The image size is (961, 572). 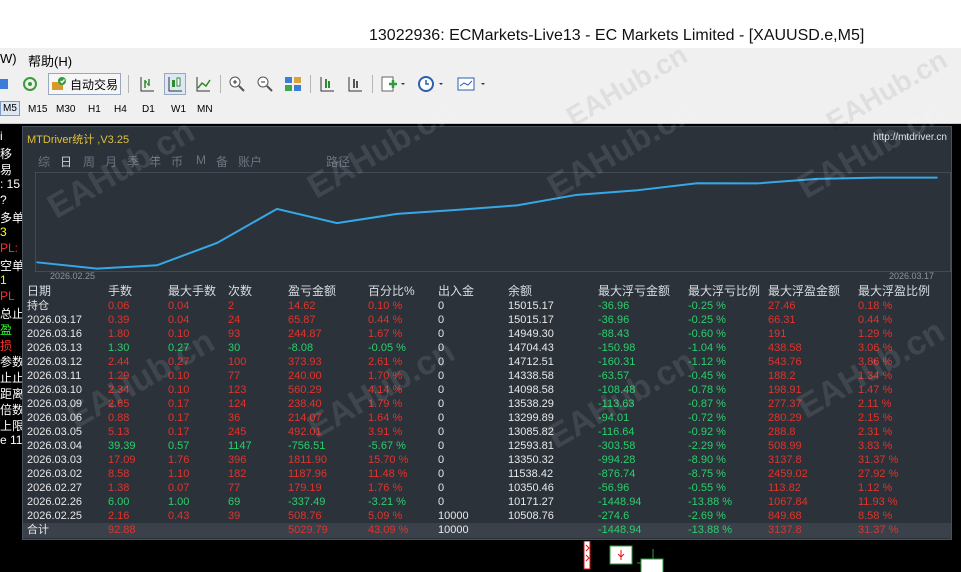 I want to click on cell-pnl: 238.40, so click(x=305, y=404).